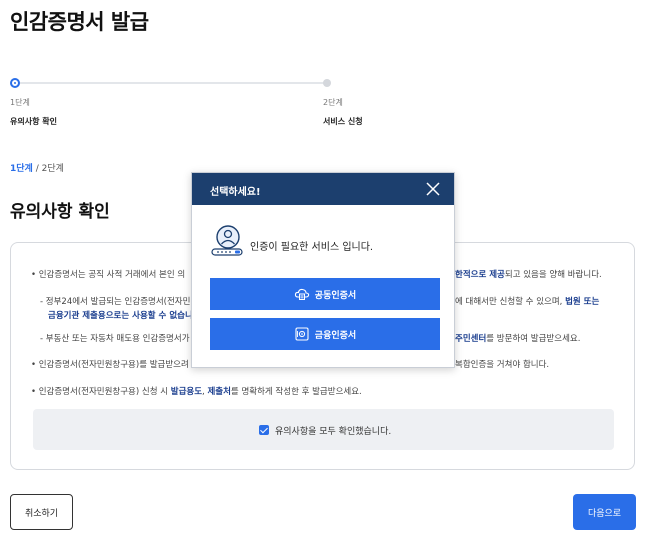  I want to click on next-button: 다음으로, so click(604, 512).